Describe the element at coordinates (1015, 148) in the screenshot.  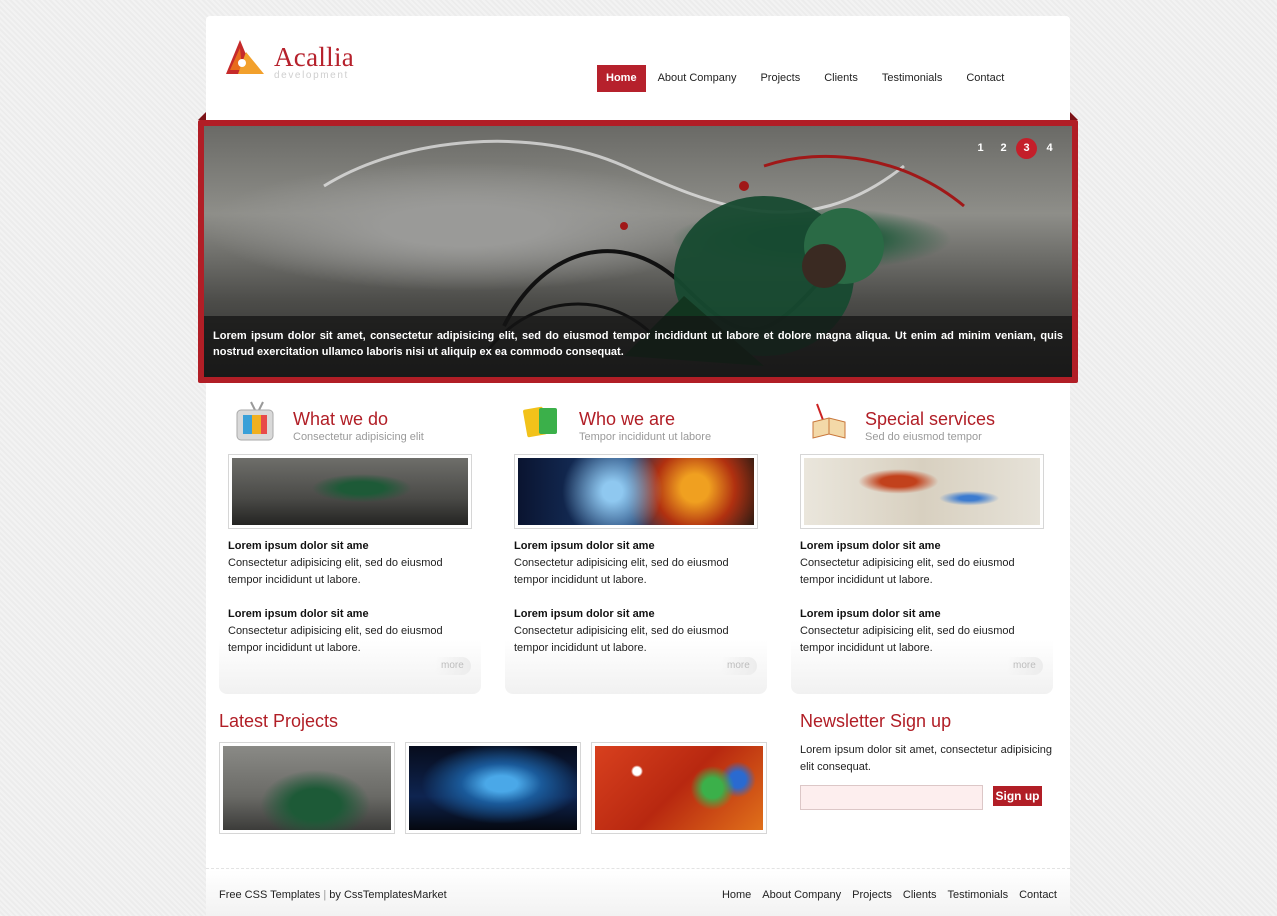
I see `banner-pager: 1 2 3 4` at that location.